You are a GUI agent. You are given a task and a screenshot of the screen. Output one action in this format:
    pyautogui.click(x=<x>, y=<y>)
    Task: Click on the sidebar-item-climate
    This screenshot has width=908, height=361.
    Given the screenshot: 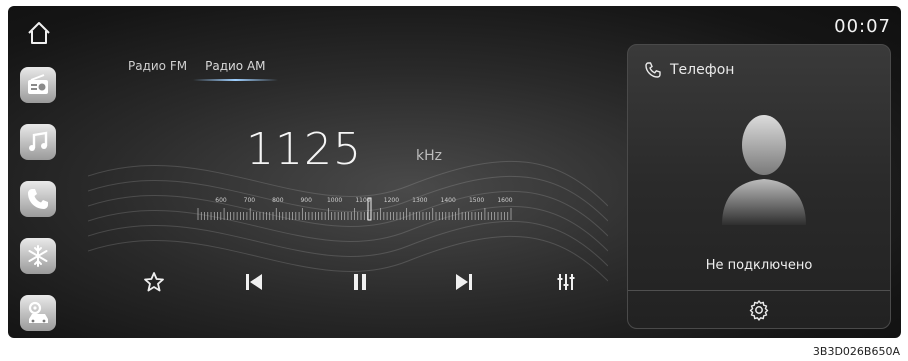 What is the action you would take?
    pyautogui.click(x=38, y=256)
    